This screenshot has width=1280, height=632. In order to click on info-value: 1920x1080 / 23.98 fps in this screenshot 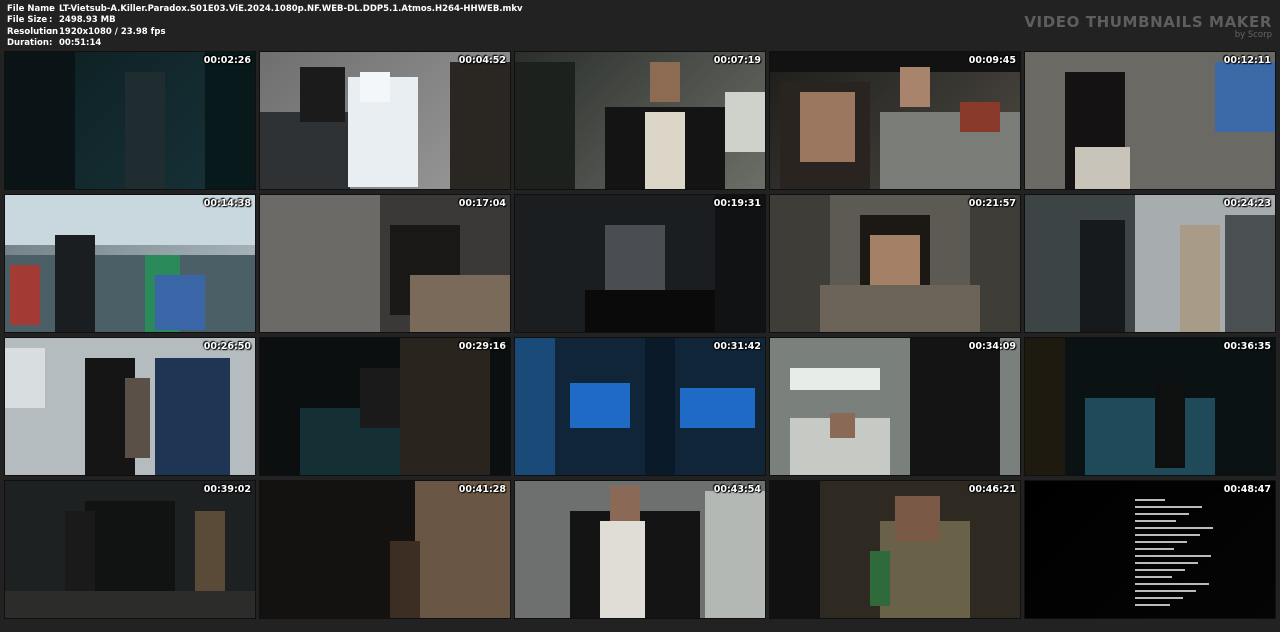, I will do `click(112, 31)`.